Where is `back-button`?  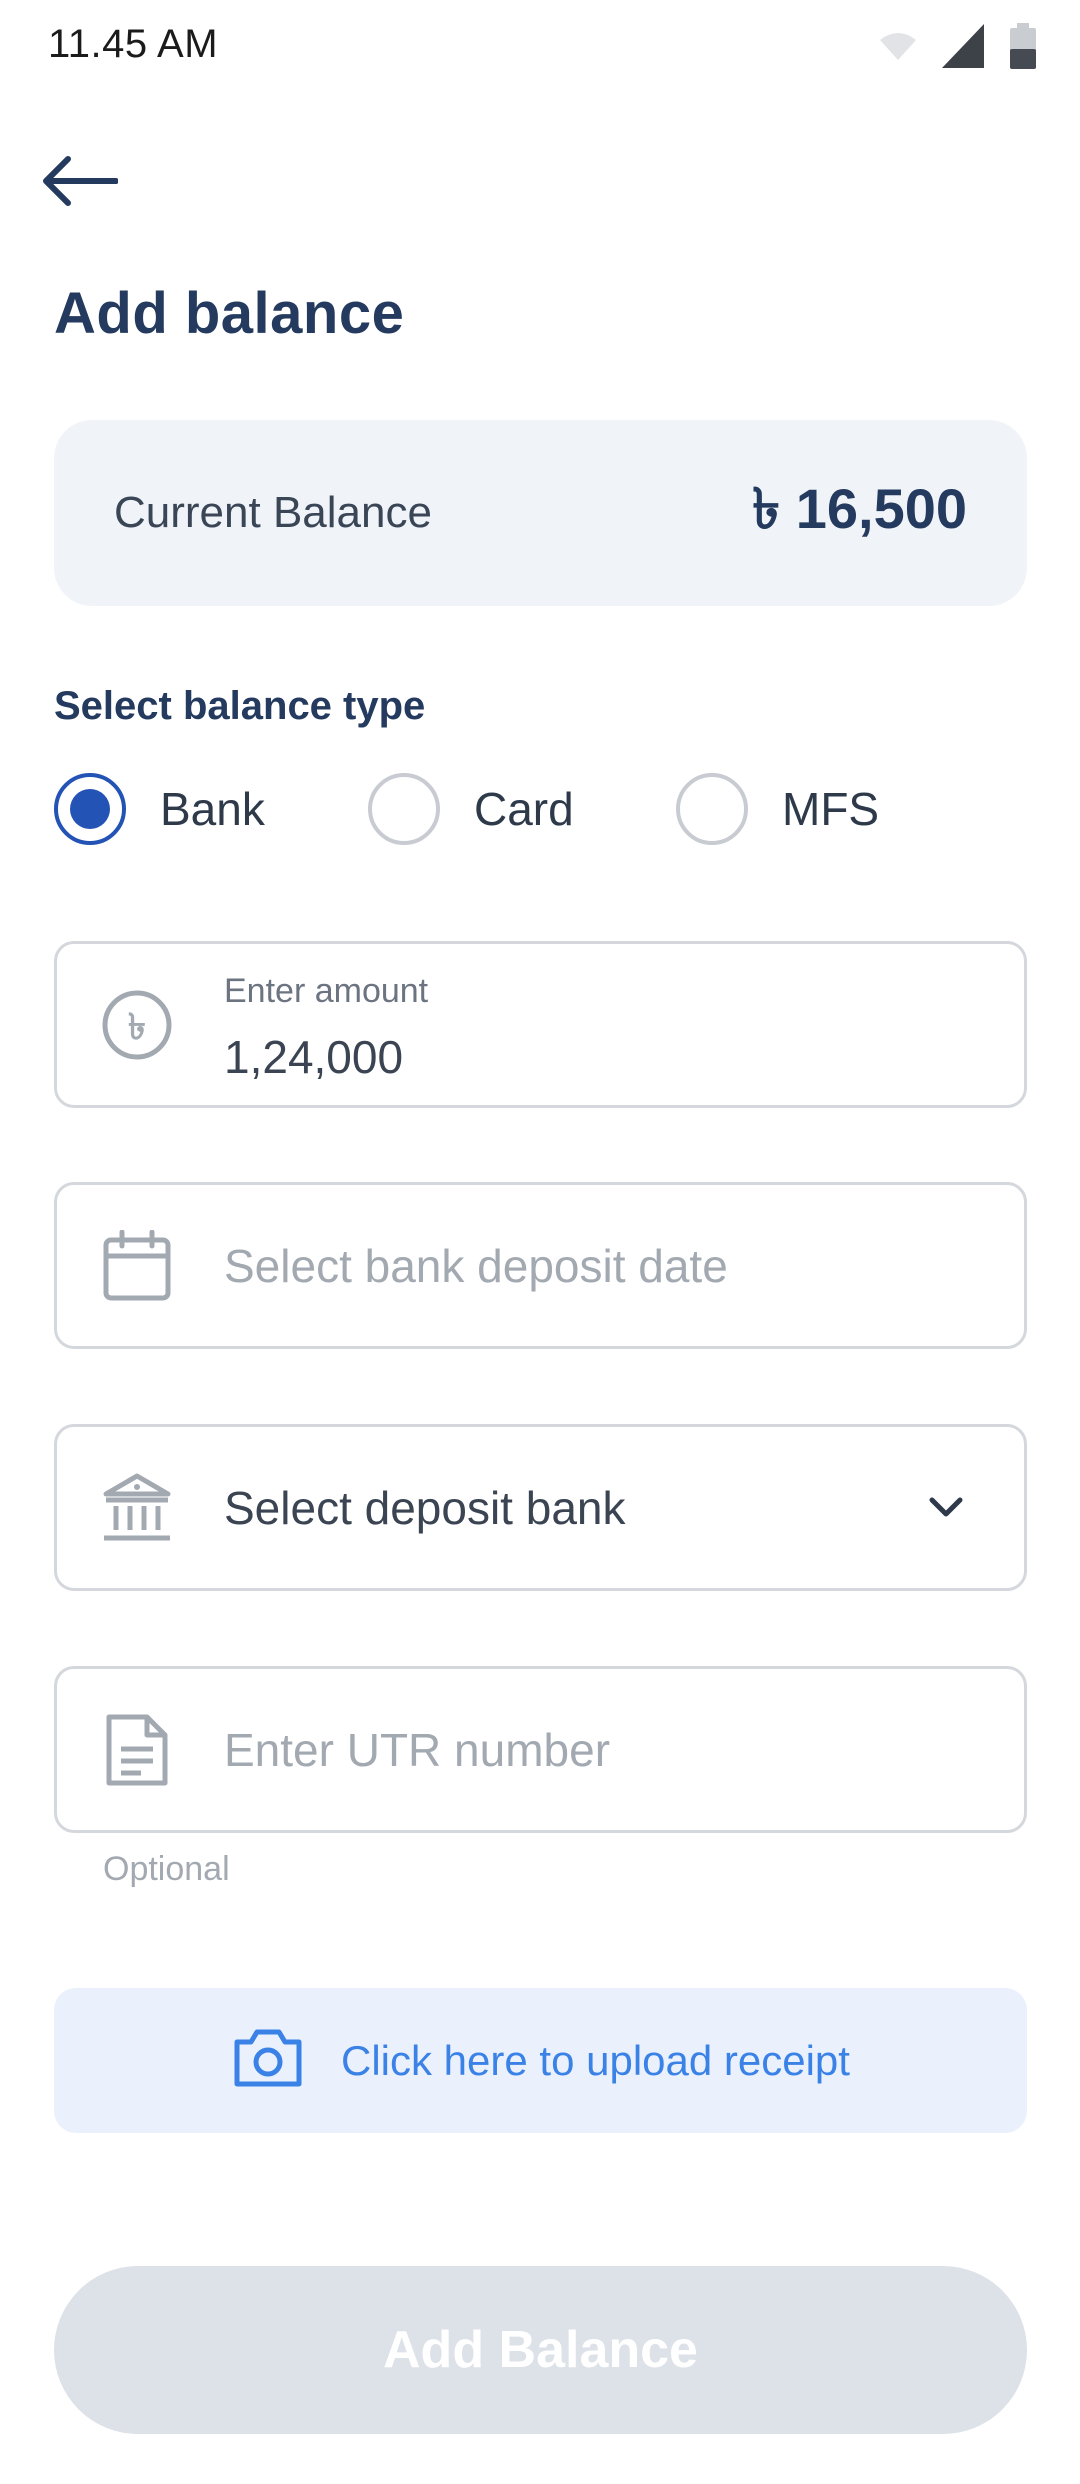 back-button is located at coordinates (85, 183).